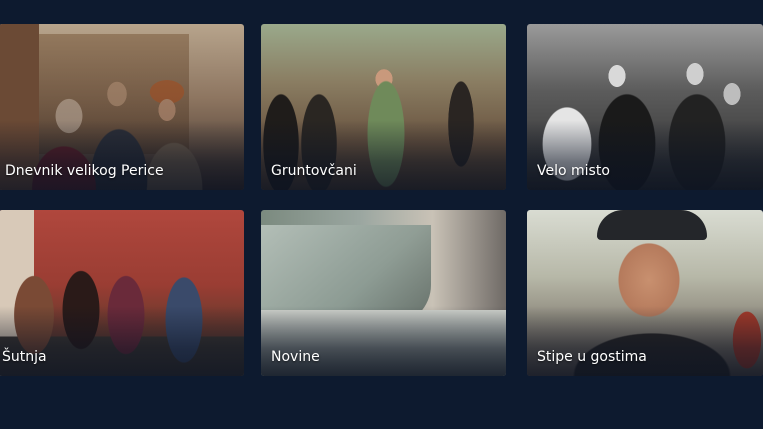 The width and height of the screenshot is (763, 429). Describe the element at coordinates (84, 171) in the screenshot. I see `show-title: Dnevnik velikog Perice` at that location.